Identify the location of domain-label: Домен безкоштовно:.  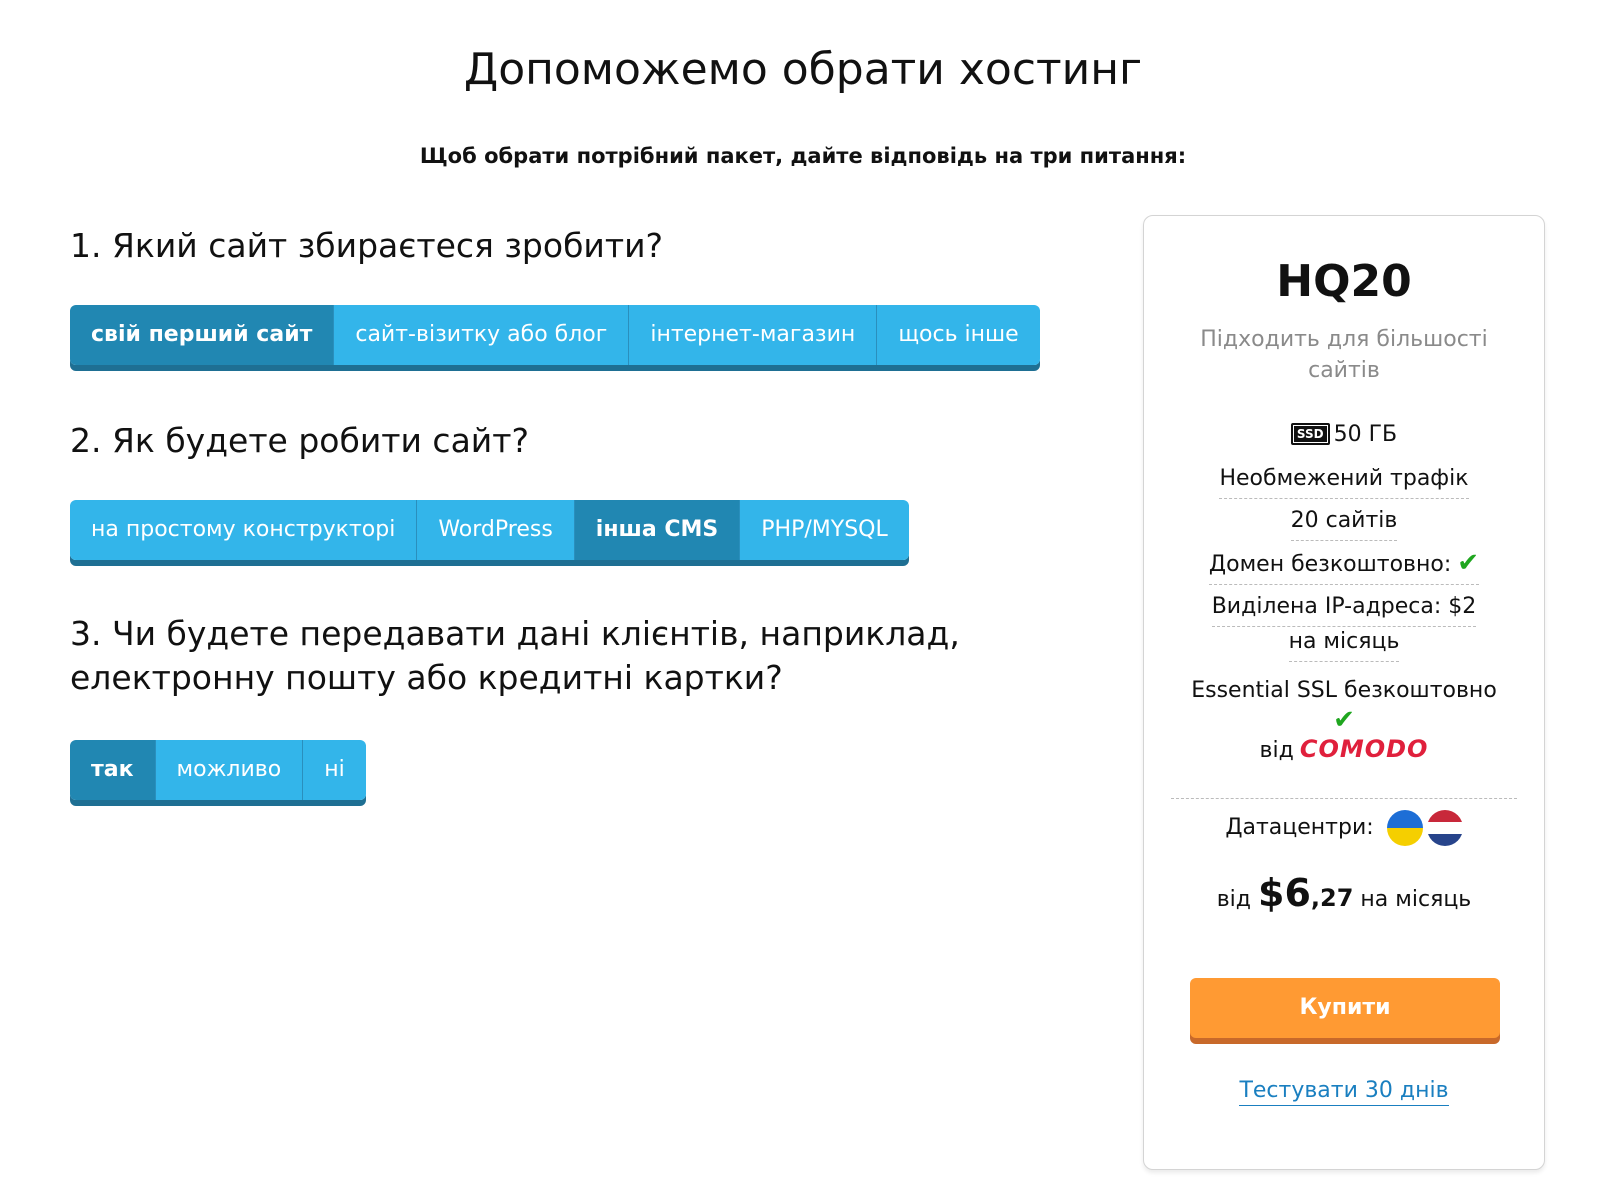
(1330, 564).